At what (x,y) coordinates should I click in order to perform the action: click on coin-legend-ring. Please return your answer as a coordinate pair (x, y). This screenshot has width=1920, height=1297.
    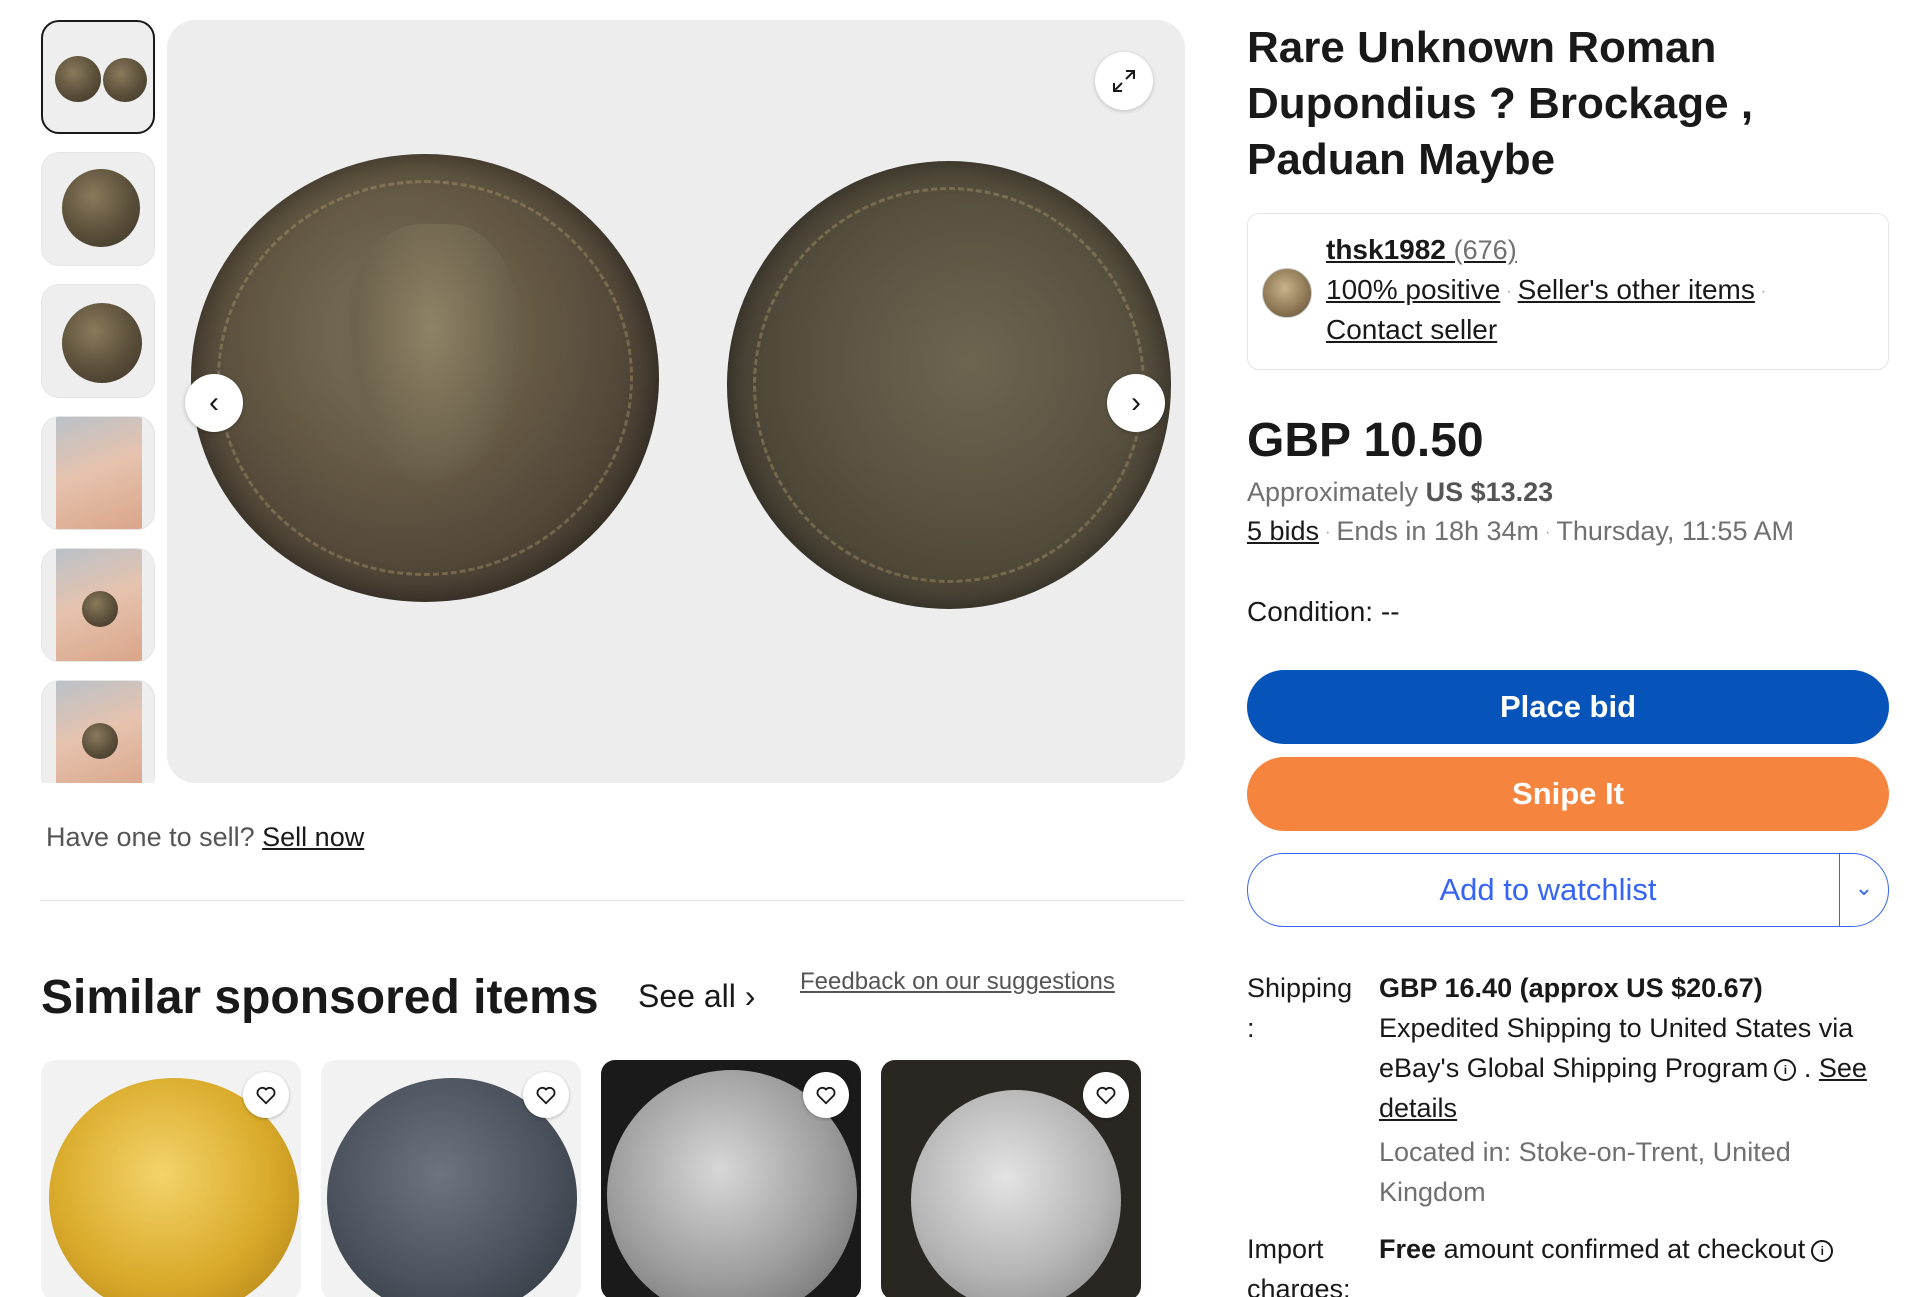
    Looking at the image, I should click on (949, 385).